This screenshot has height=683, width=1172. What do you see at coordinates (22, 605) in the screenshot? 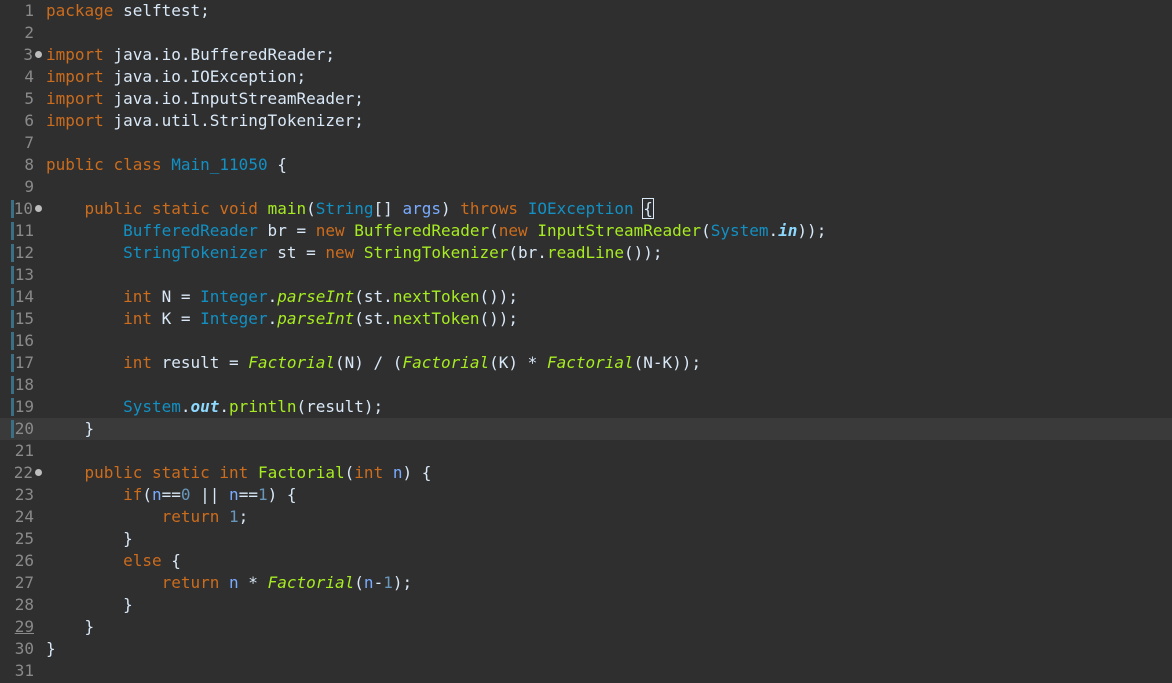
I see `line-gutter: 28` at bounding box center [22, 605].